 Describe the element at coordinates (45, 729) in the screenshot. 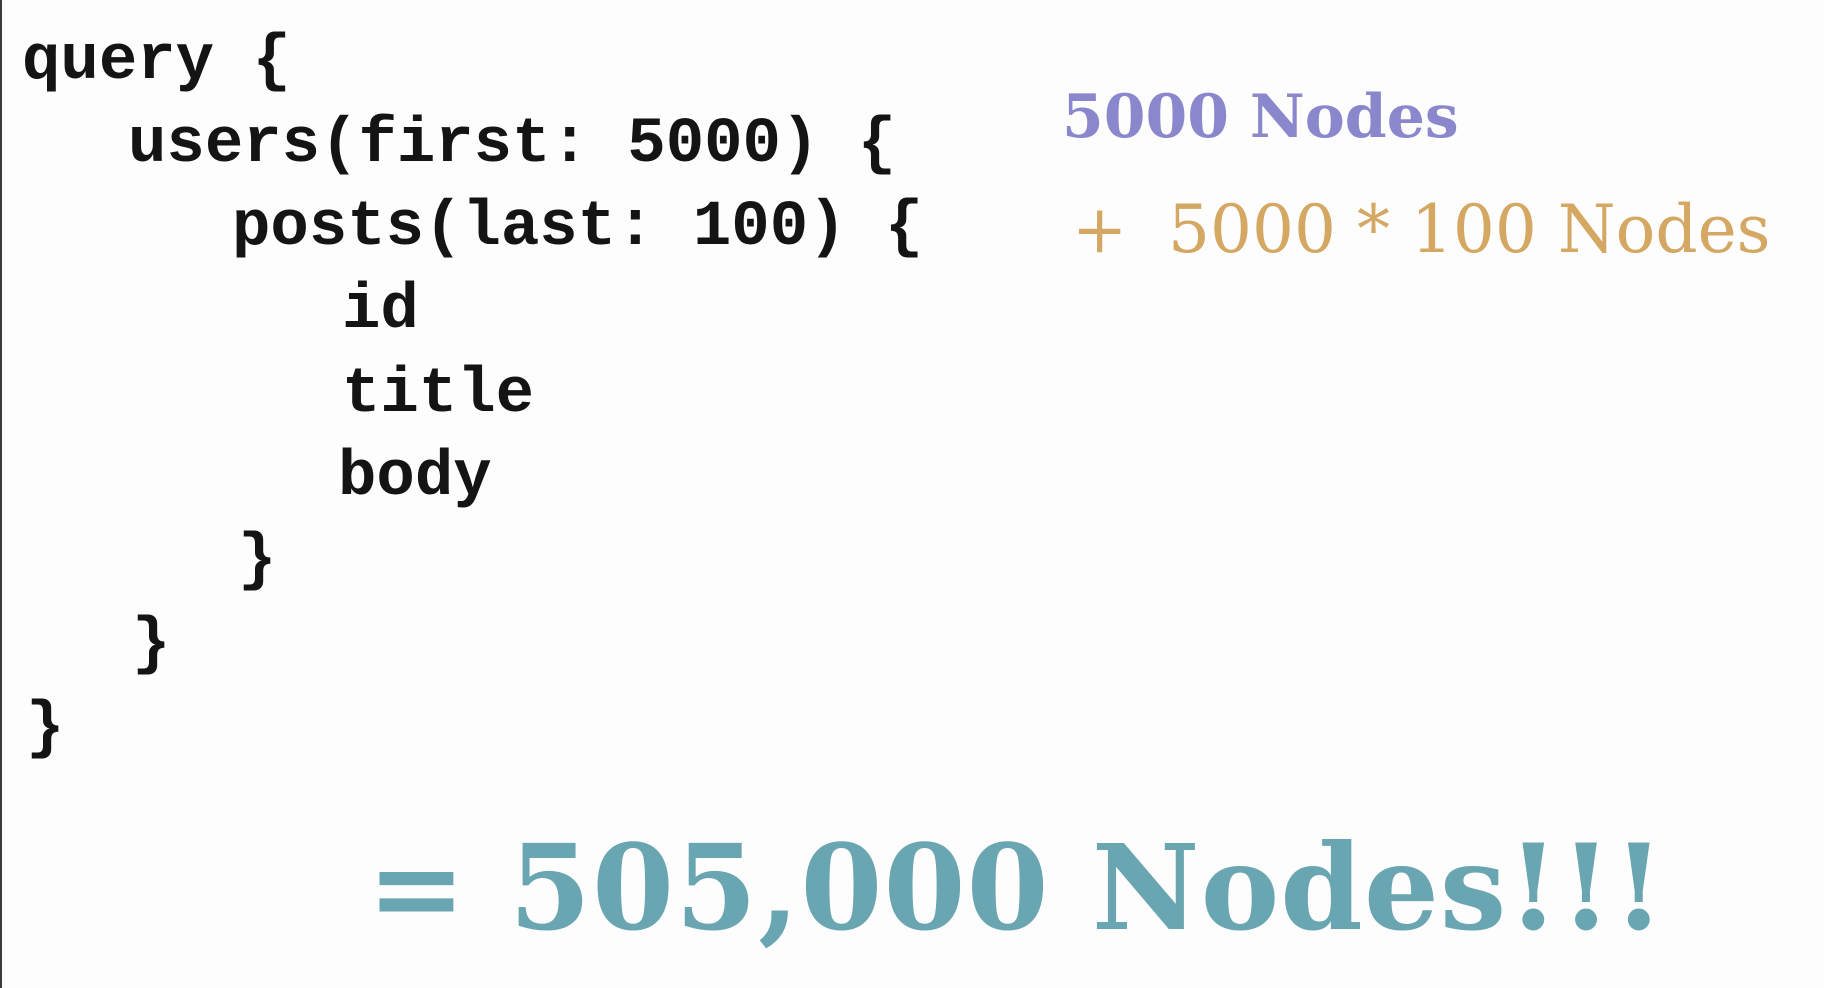

I see `code-line-query-close: }` at that location.